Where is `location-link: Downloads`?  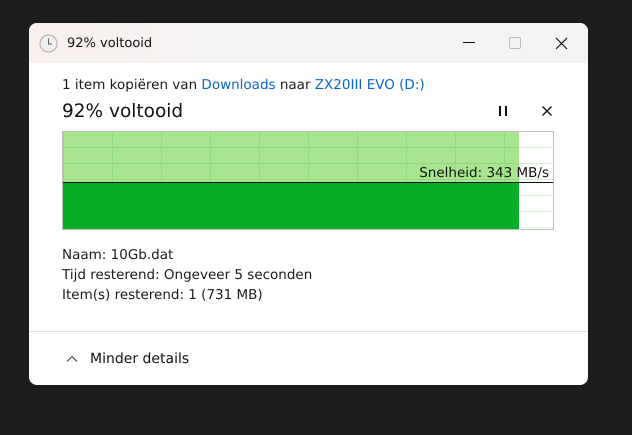 location-link: Downloads is located at coordinates (238, 85).